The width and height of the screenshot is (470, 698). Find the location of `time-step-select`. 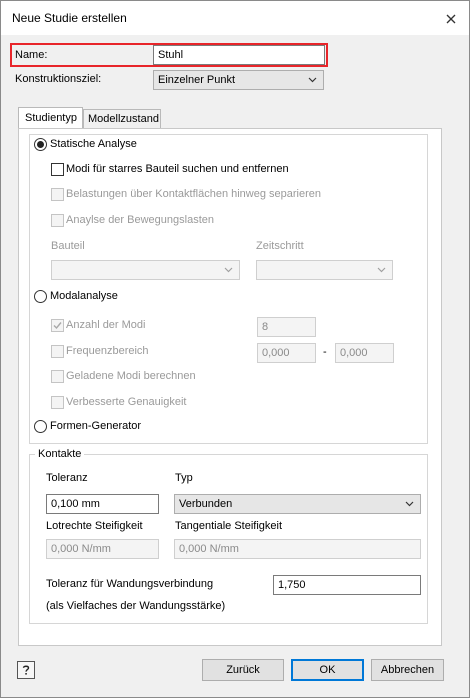

time-step-select is located at coordinates (324, 270).